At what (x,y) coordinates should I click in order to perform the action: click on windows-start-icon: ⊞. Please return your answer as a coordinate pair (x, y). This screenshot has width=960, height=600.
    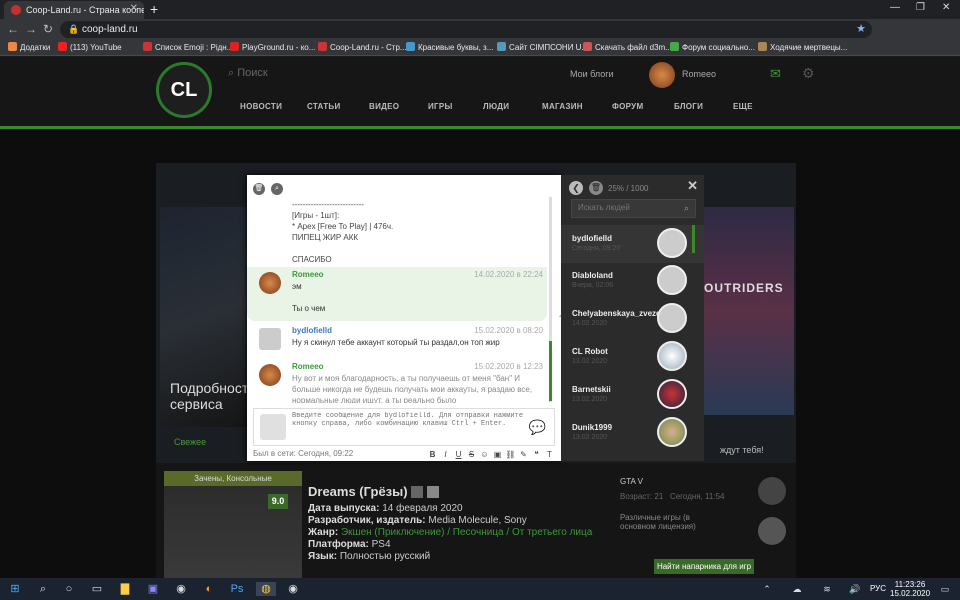
    Looking at the image, I should click on (15, 589).